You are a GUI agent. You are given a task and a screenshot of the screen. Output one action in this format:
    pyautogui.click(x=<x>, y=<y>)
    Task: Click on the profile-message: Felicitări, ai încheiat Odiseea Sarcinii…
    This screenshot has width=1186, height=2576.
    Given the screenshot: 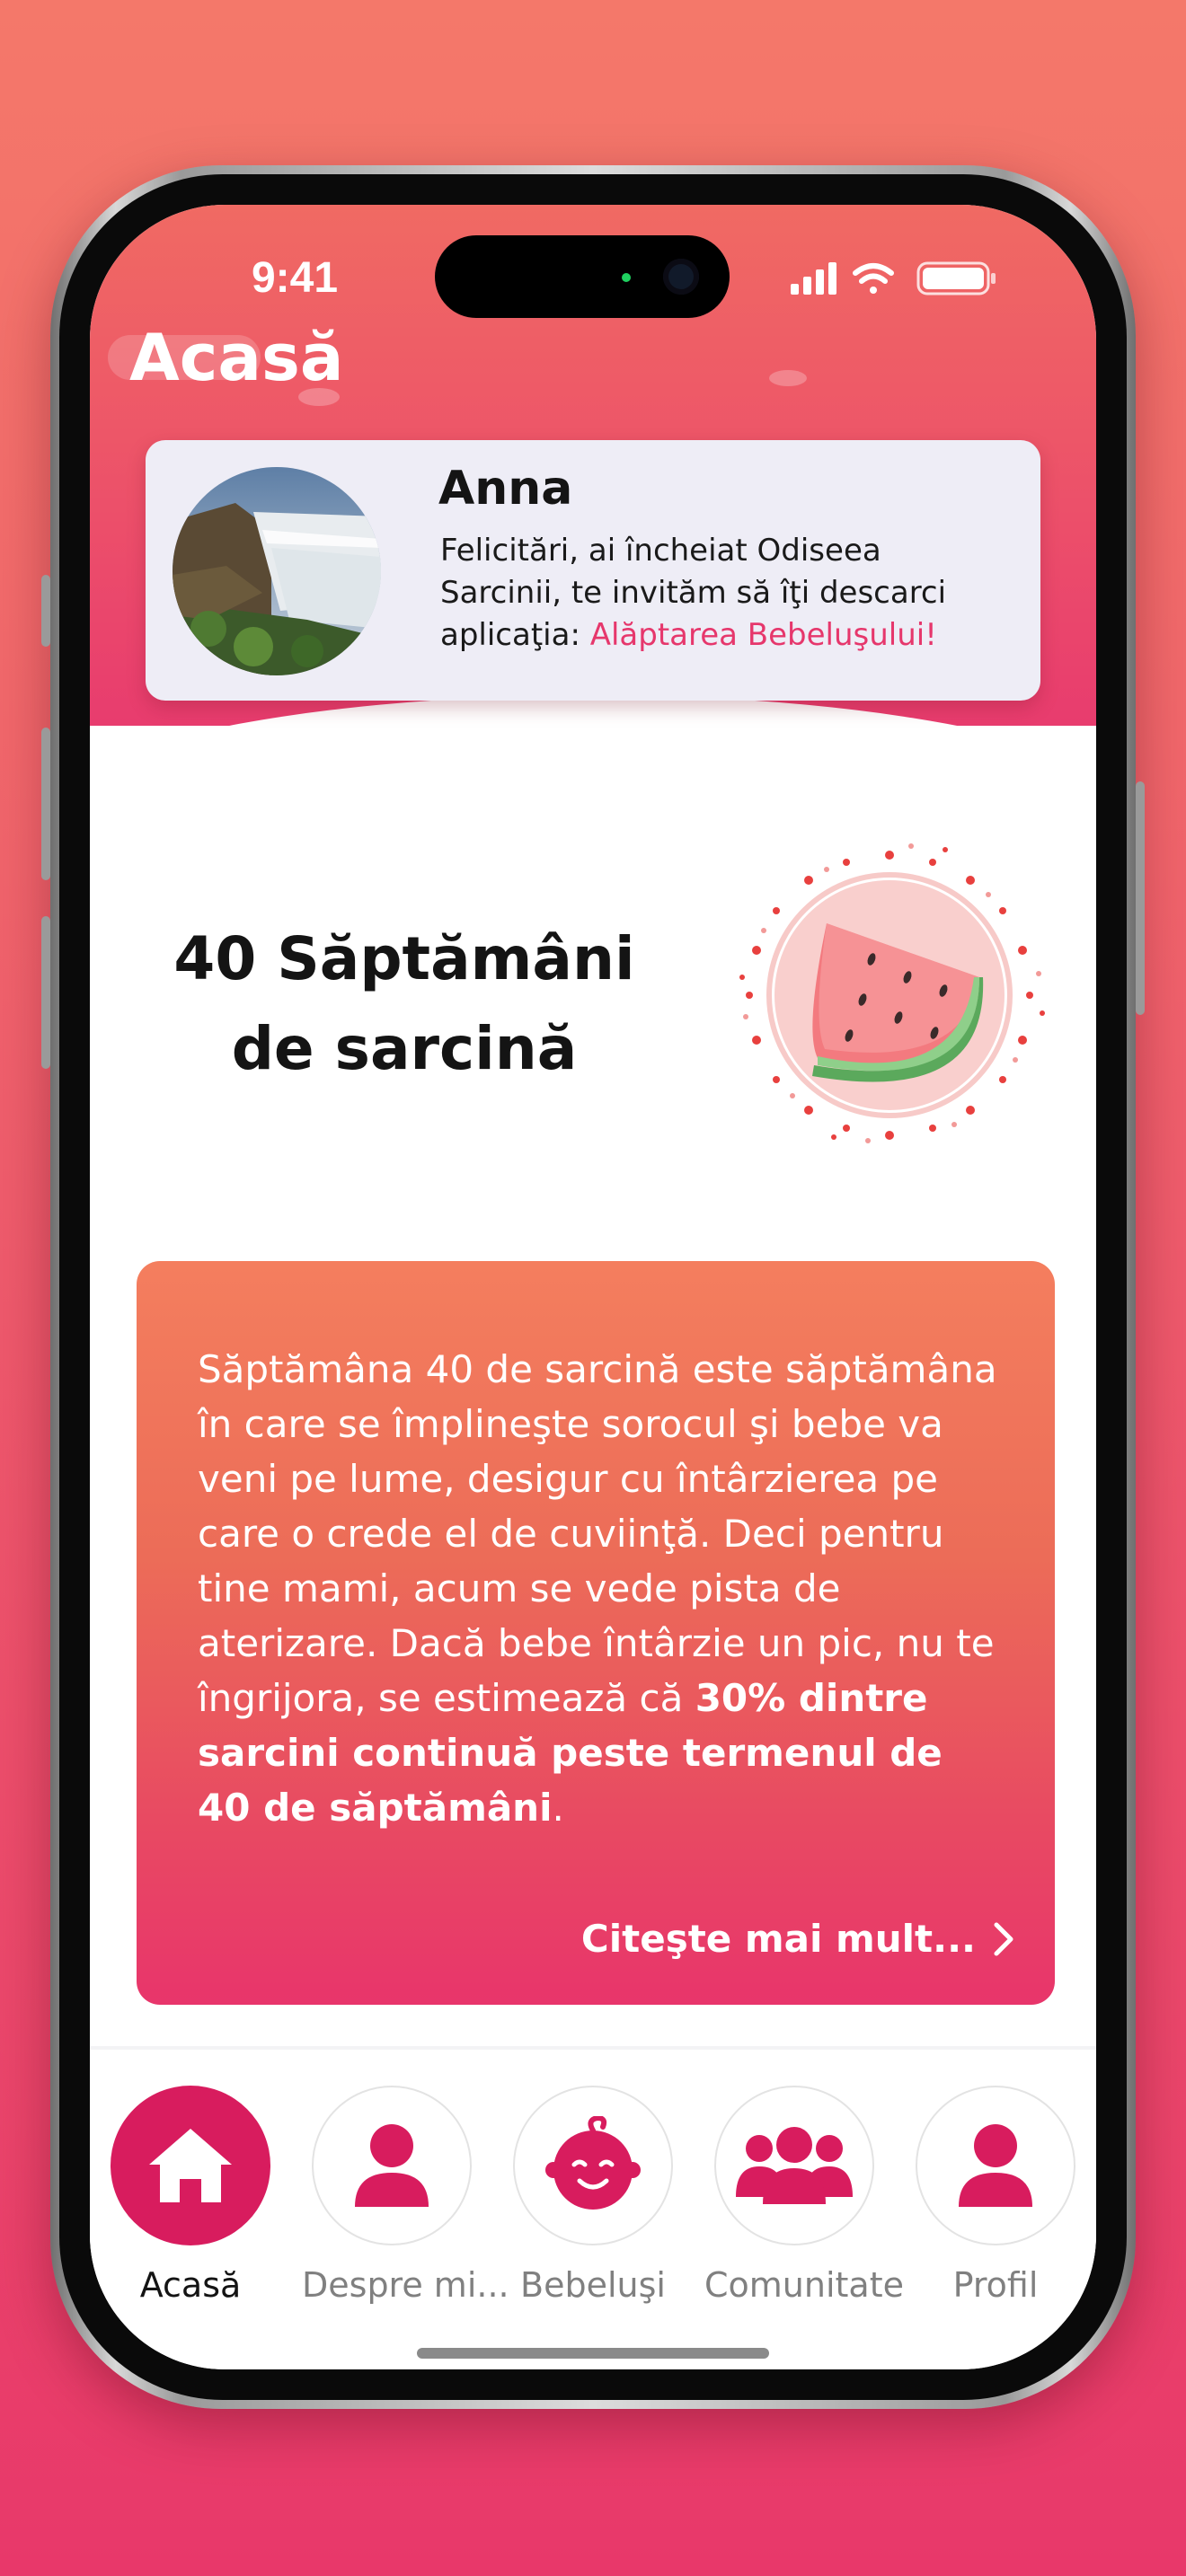 What is the action you would take?
    pyautogui.click(x=718, y=593)
    